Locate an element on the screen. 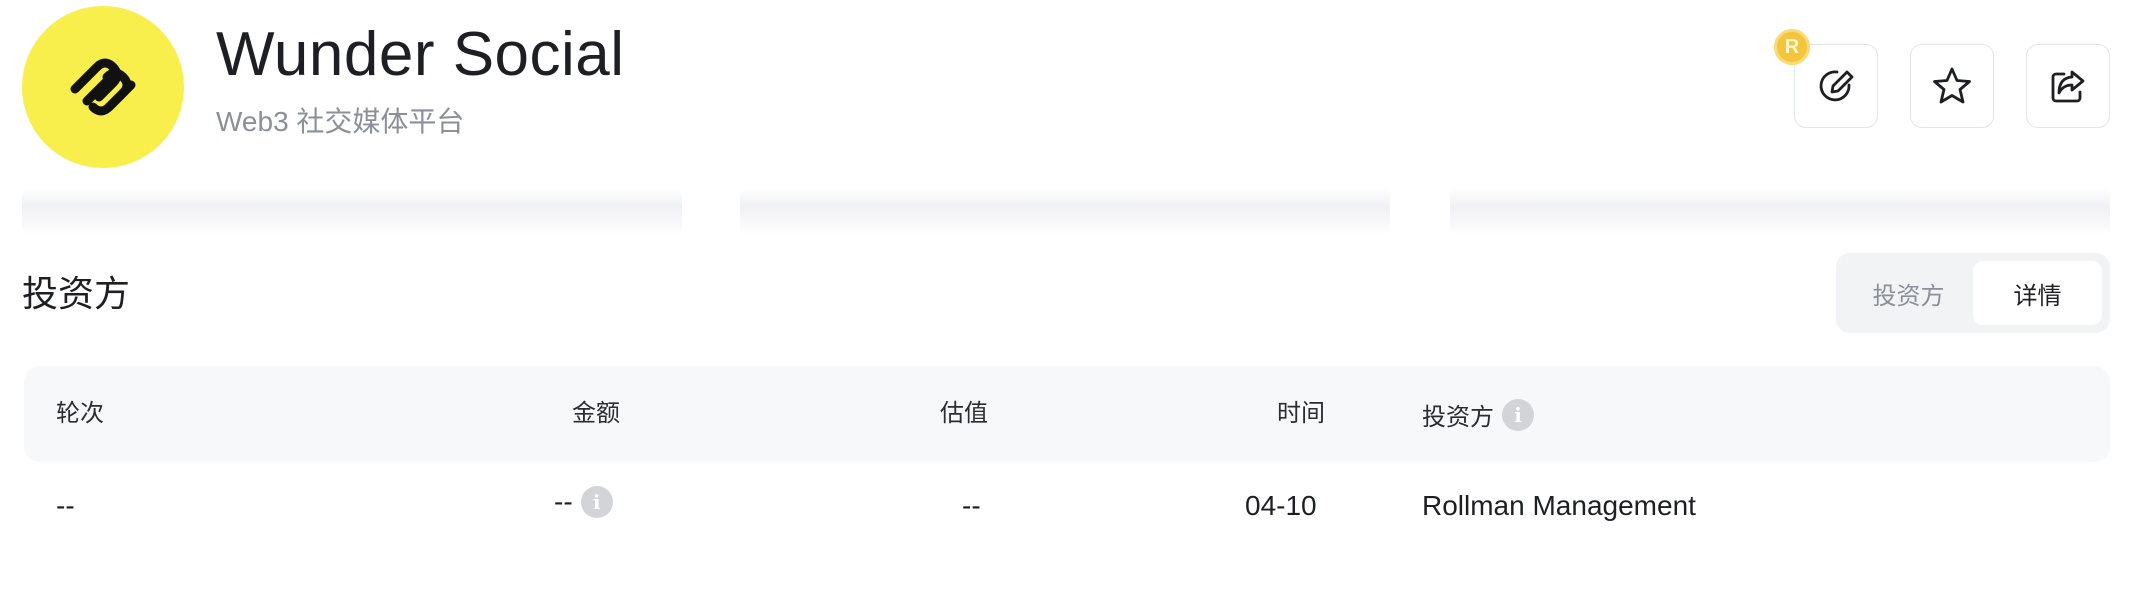 Image resolution: width=2133 pixels, height=603 pixels. cell-amount: -- is located at coordinates (563, 501).